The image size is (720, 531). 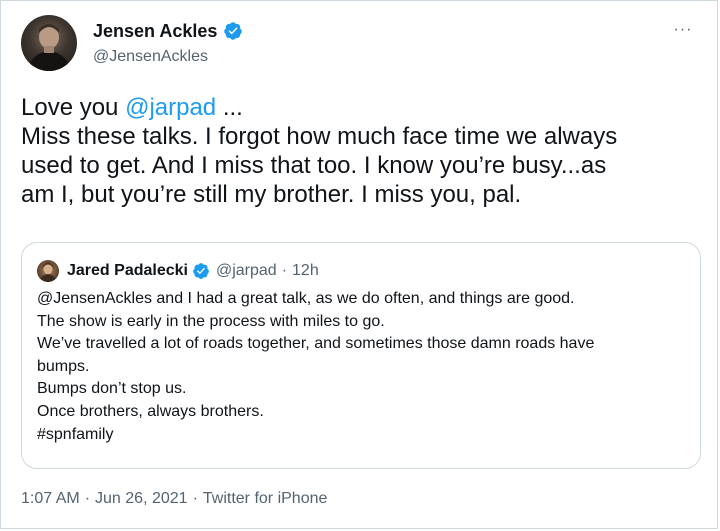 What do you see at coordinates (75, 434) in the screenshot?
I see `quoted-line-7: #spnfamily` at bounding box center [75, 434].